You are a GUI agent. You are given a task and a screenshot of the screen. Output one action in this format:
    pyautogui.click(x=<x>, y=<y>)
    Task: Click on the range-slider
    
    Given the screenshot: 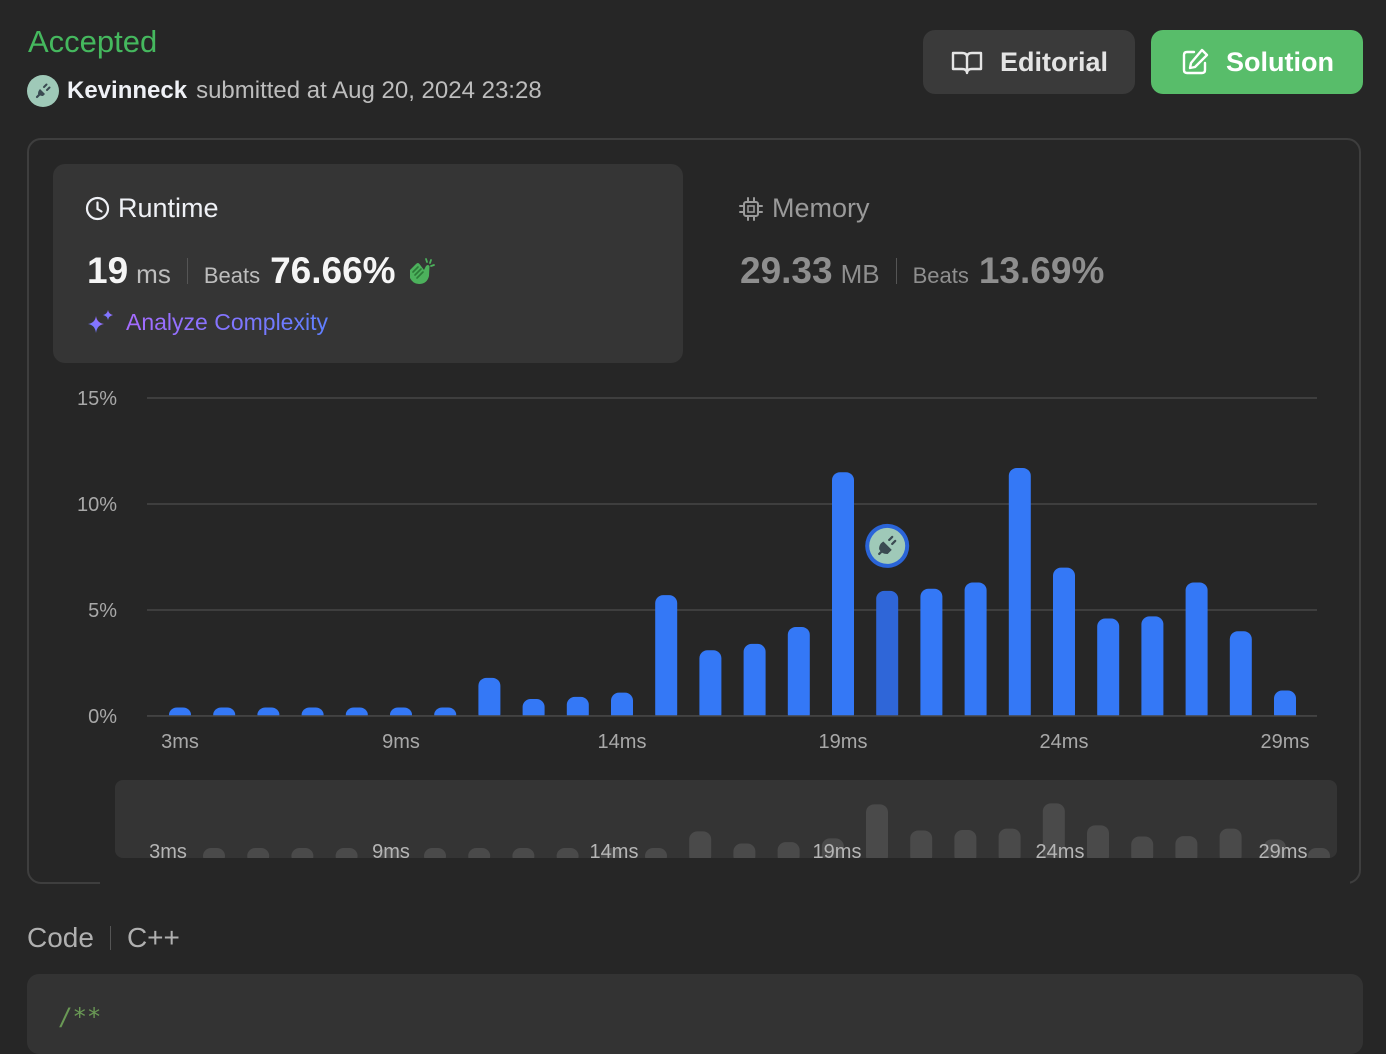 What is the action you would take?
    pyautogui.click(x=726, y=819)
    